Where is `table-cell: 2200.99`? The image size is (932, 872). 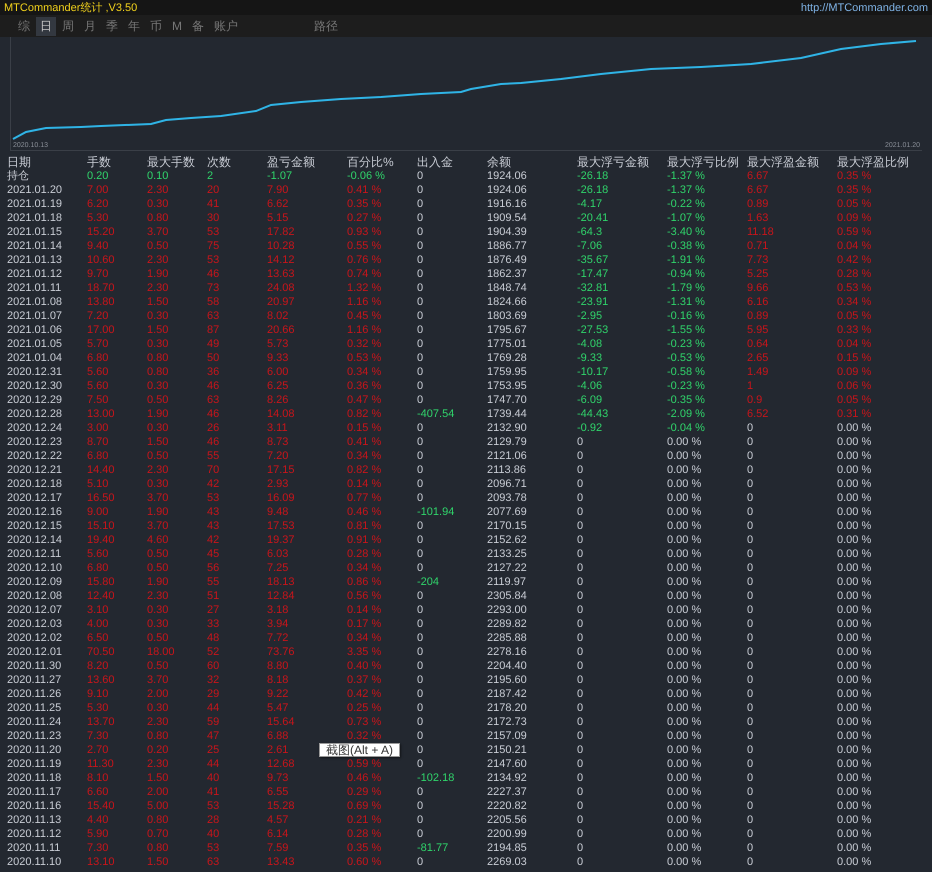
table-cell: 2200.99 is located at coordinates (507, 834).